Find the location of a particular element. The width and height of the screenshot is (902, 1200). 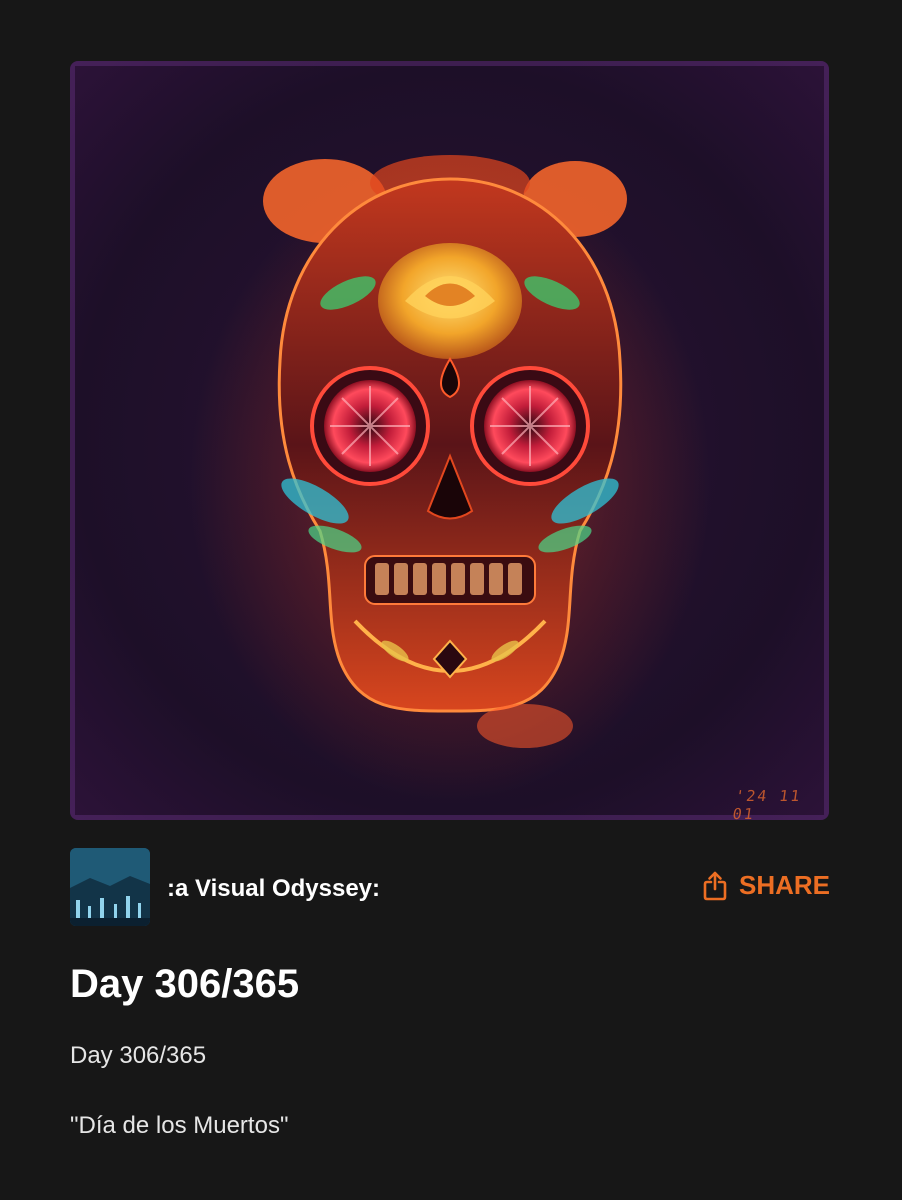

channel-avatar-image is located at coordinates (110, 887).